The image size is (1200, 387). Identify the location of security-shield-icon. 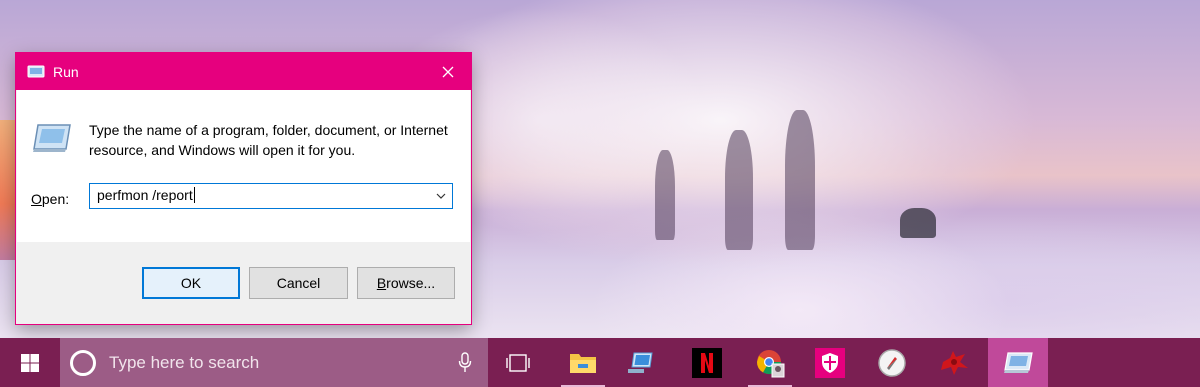
(830, 362).